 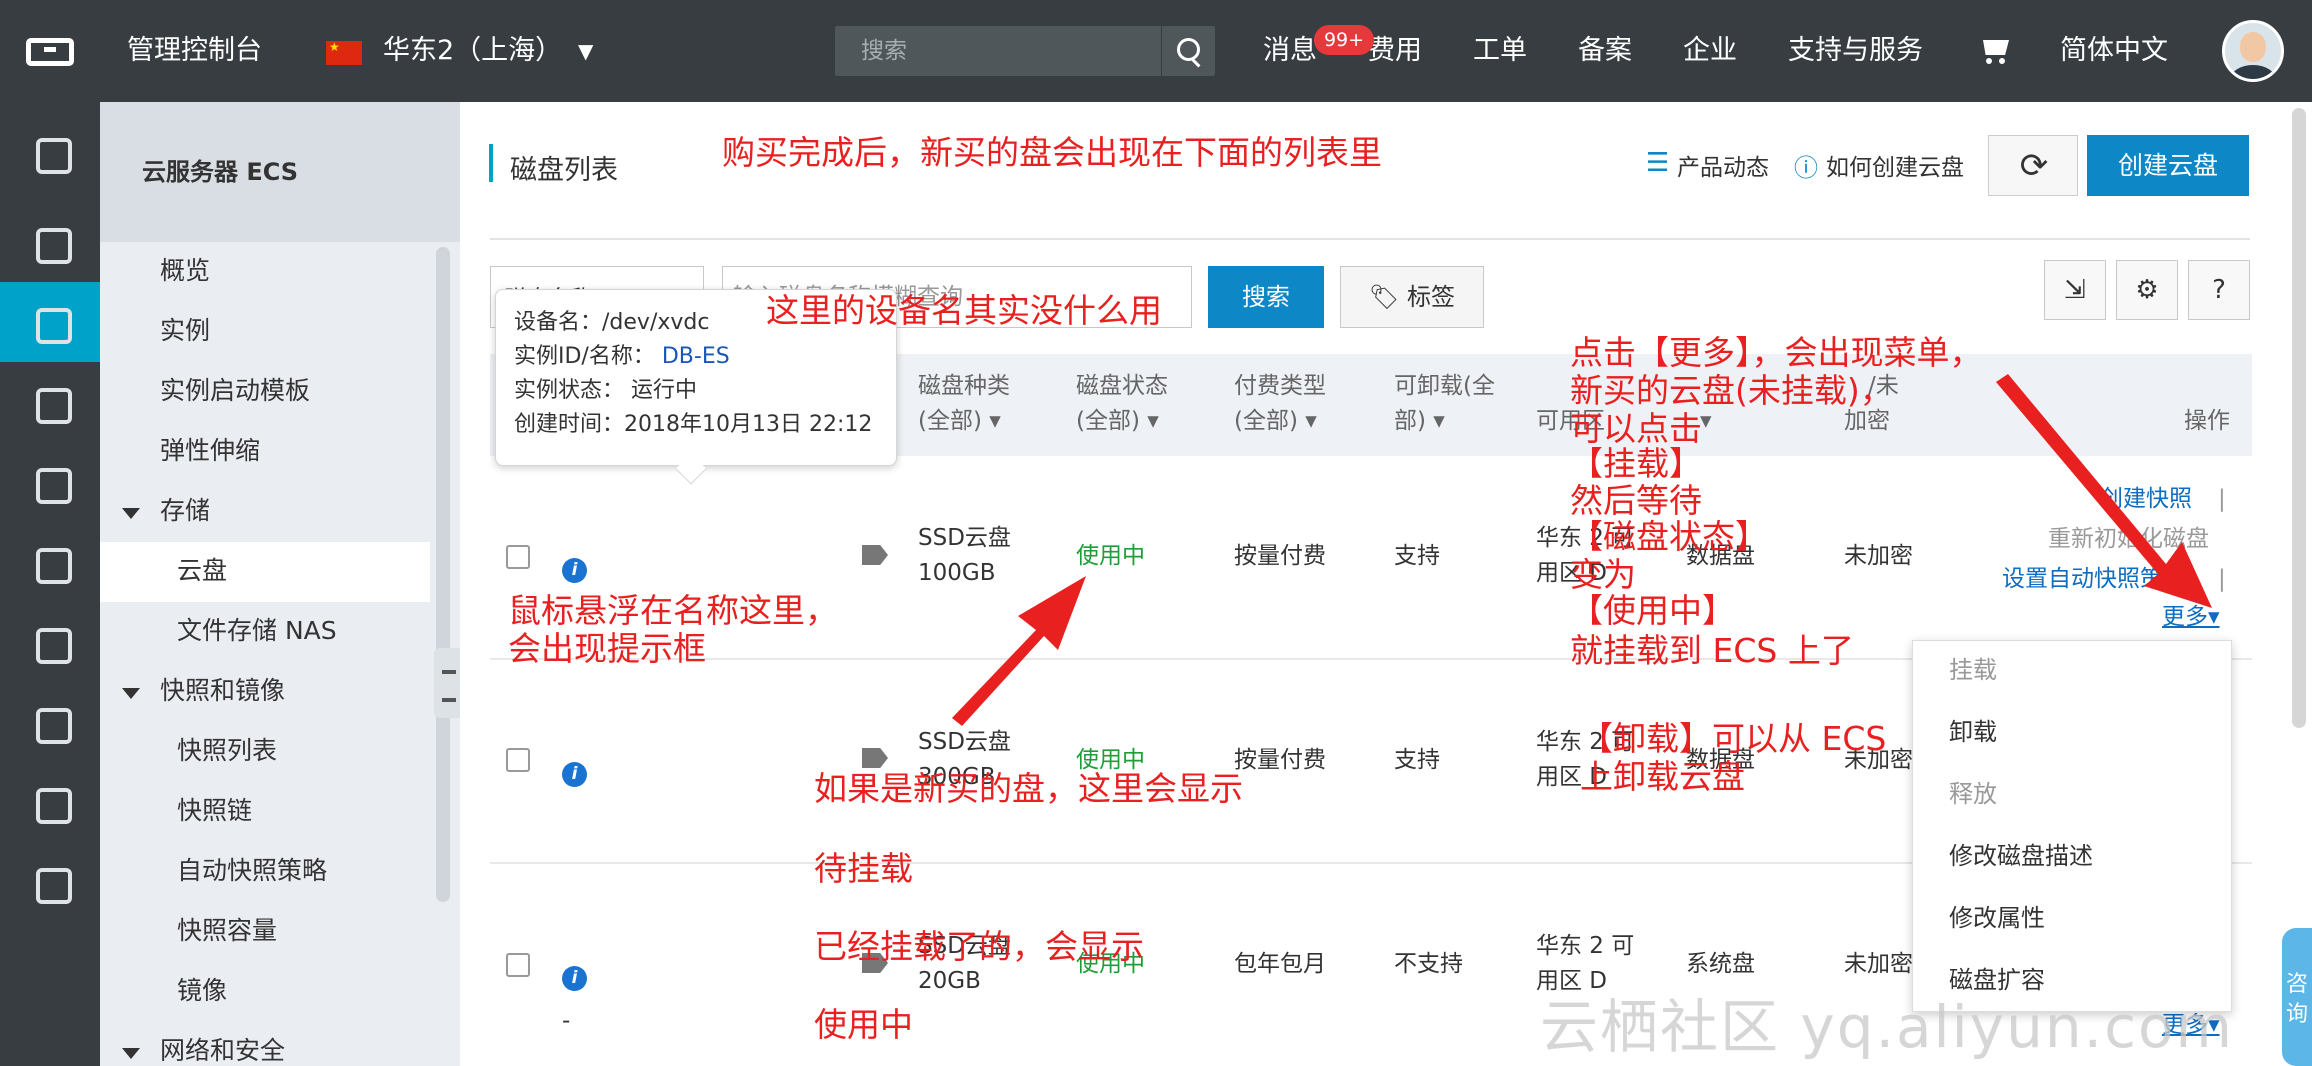 I want to click on note-more-6: 【磁盘状态】, so click(x=1669, y=536).